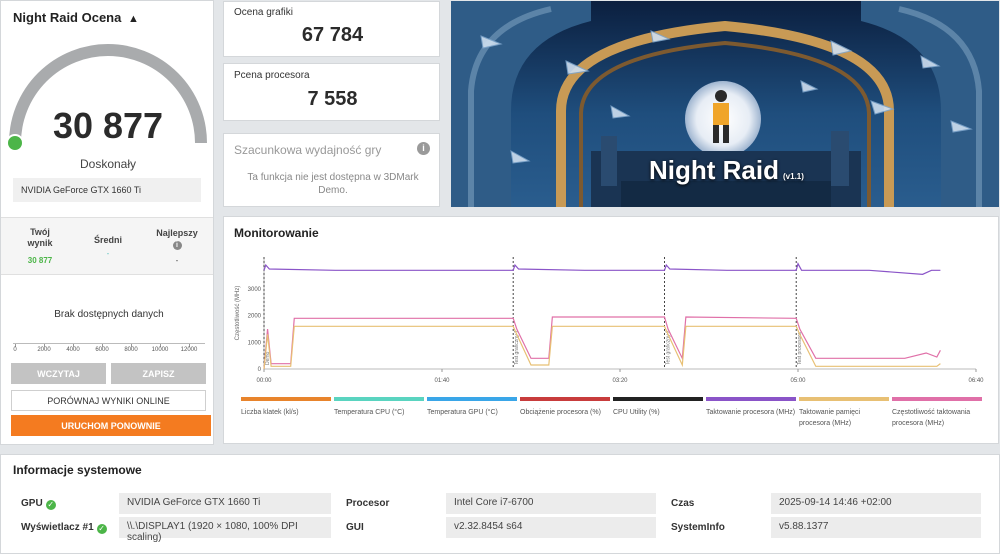  What do you see at coordinates (272, 75) in the screenshot?
I see `cpu-score-label: Pcena procesora` at bounding box center [272, 75].